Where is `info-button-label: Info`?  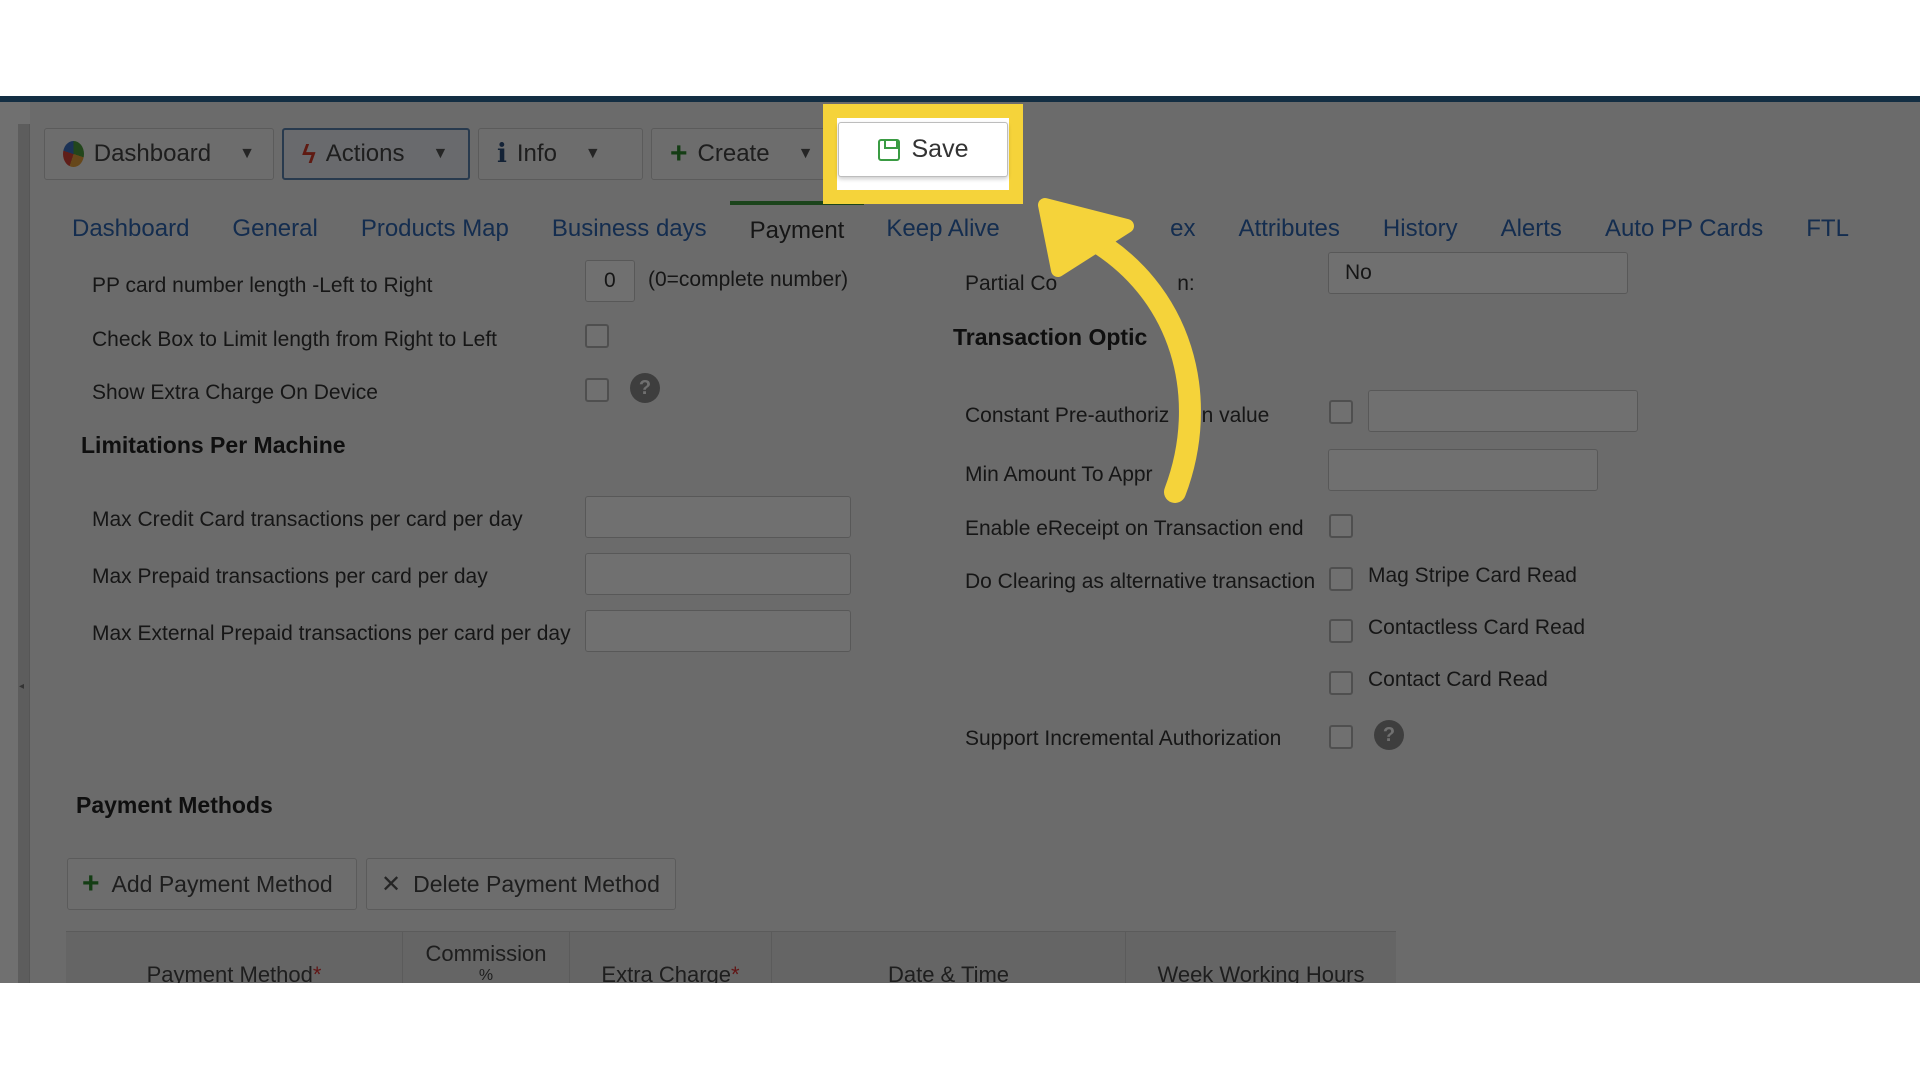
info-button-label: Info is located at coordinates (536, 153).